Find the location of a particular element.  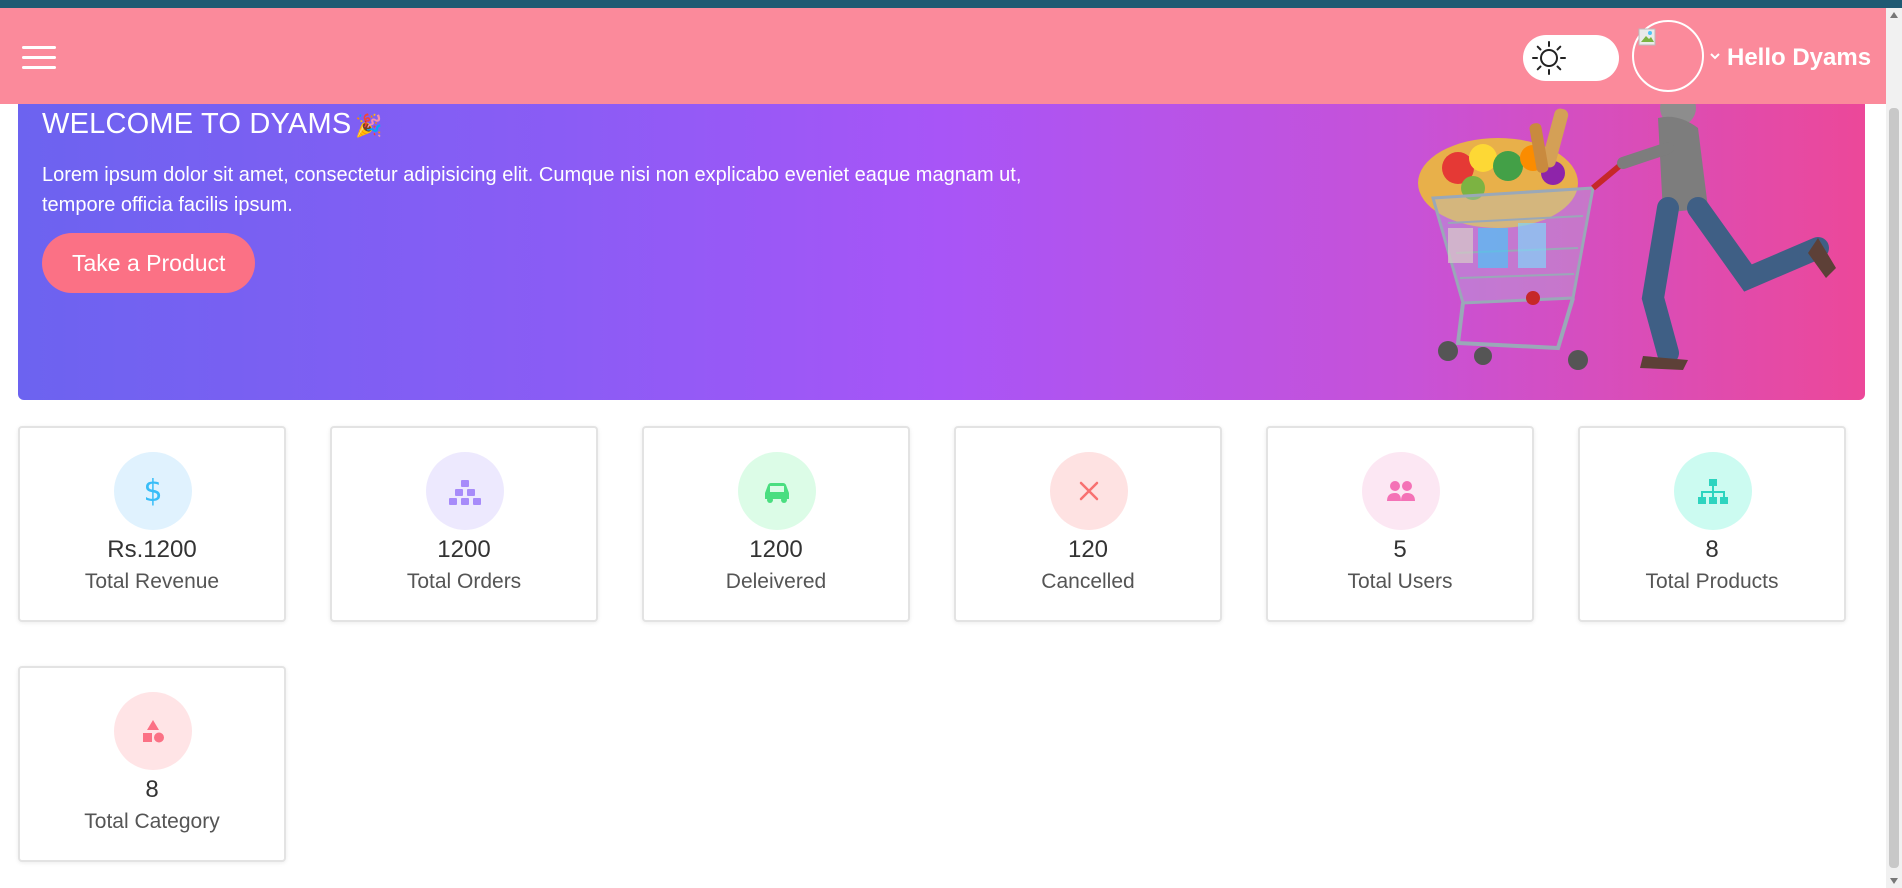

stat-value: 120 is located at coordinates (1088, 549).